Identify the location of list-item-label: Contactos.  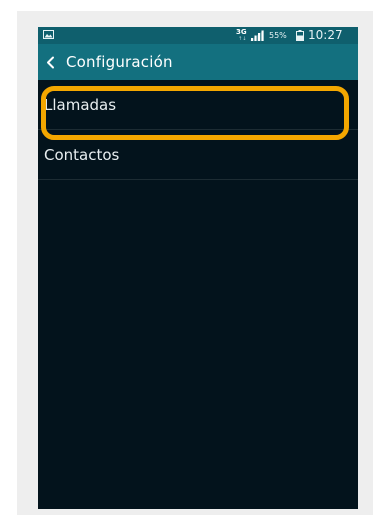
(82, 155).